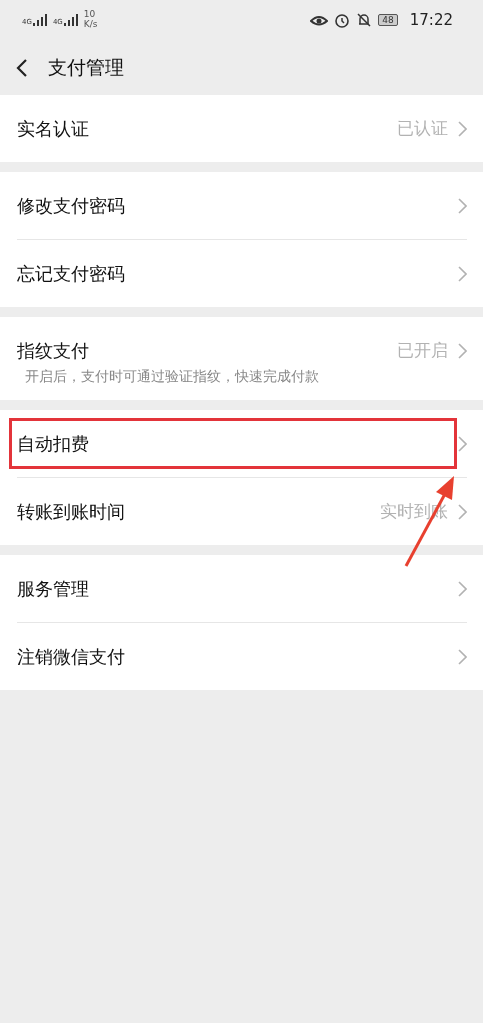 This screenshot has height=1023, width=483. I want to click on page-title: 支付管理, so click(86, 67).